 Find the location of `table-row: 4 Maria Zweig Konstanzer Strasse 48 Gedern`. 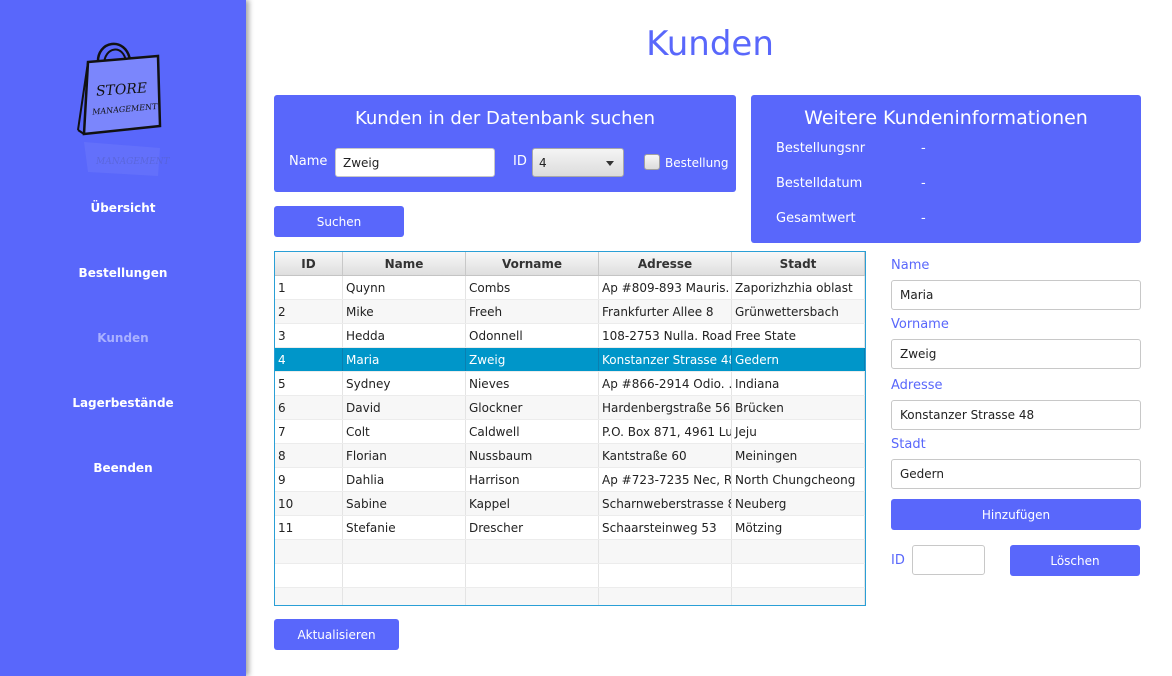

table-row: 4 Maria Zweig Konstanzer Strasse 48 Gedern is located at coordinates (570, 360).